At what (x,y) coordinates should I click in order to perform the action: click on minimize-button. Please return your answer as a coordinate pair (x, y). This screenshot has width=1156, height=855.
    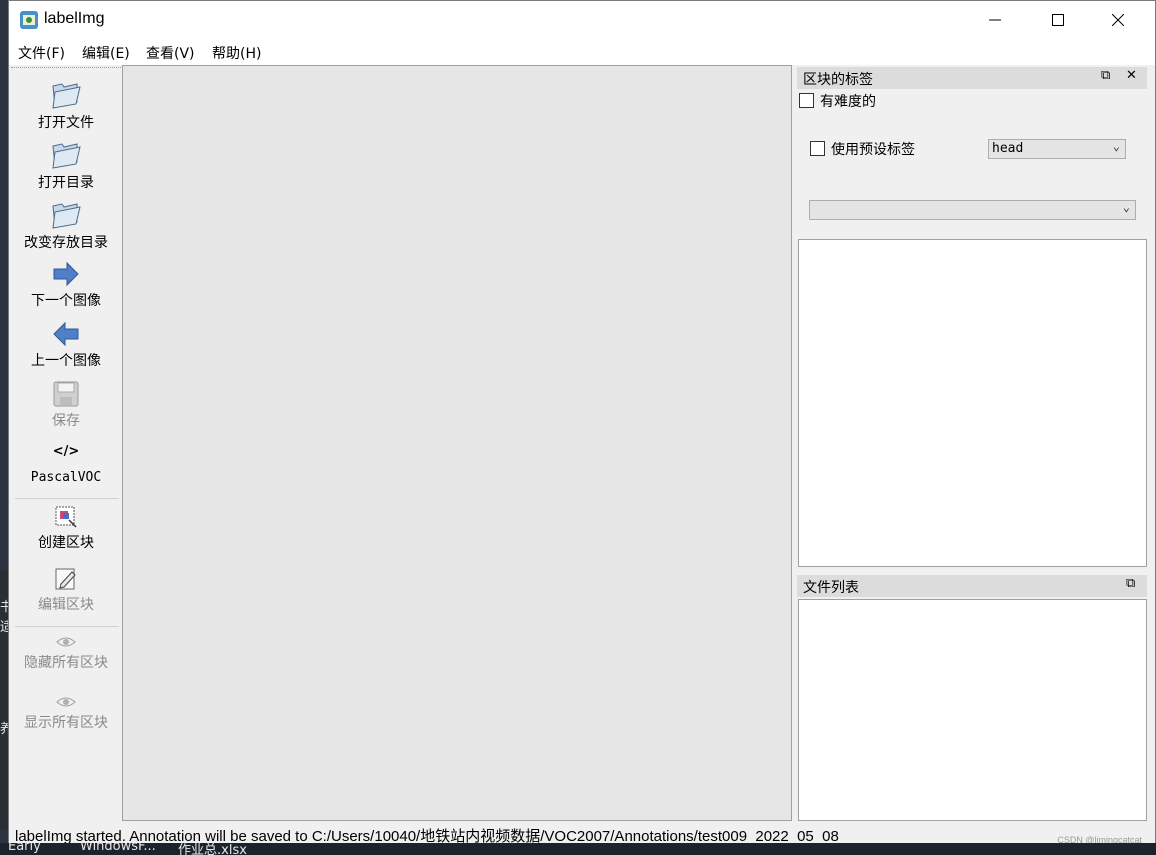
    Looking at the image, I should click on (995, 20).